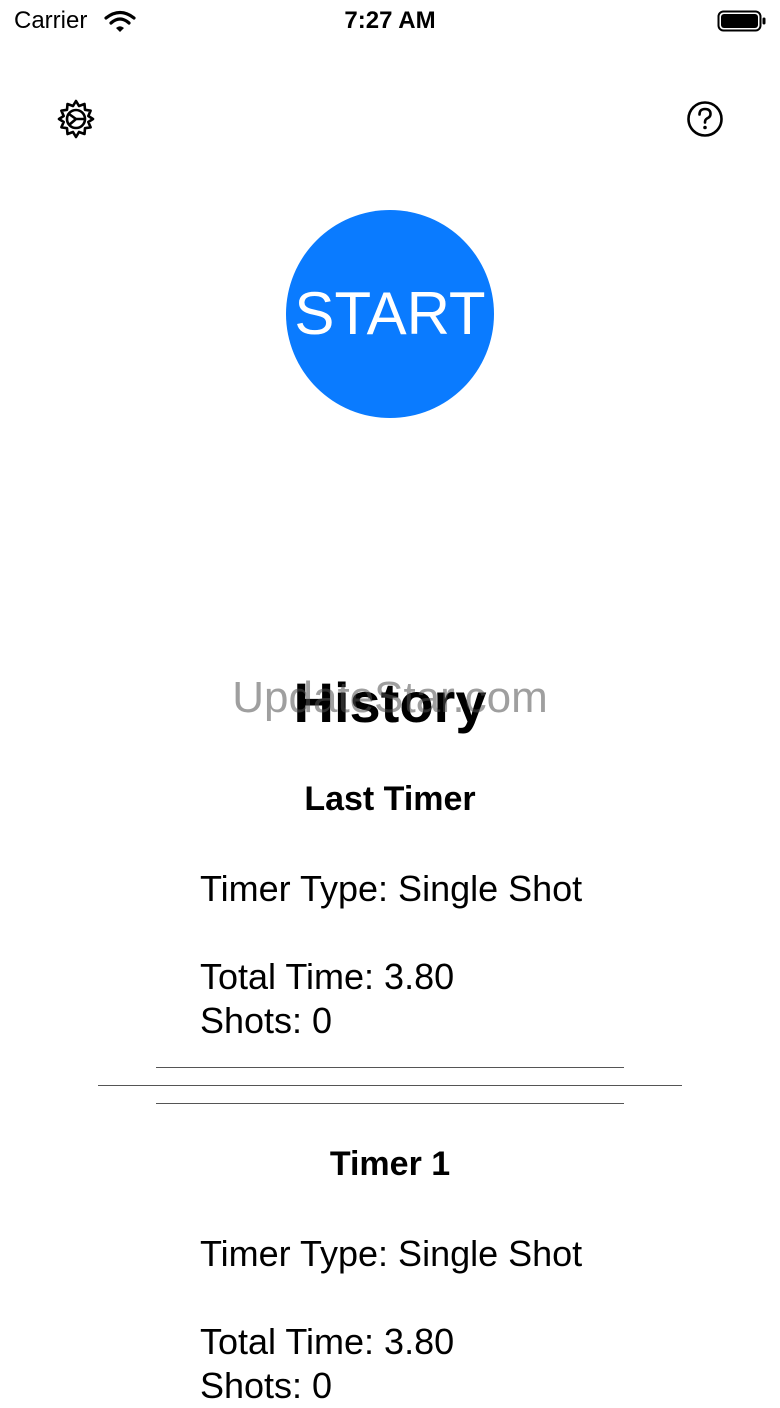 Image resolution: width=780 pixels, height=1408 pixels. What do you see at coordinates (390, 314) in the screenshot?
I see `start-button: START` at bounding box center [390, 314].